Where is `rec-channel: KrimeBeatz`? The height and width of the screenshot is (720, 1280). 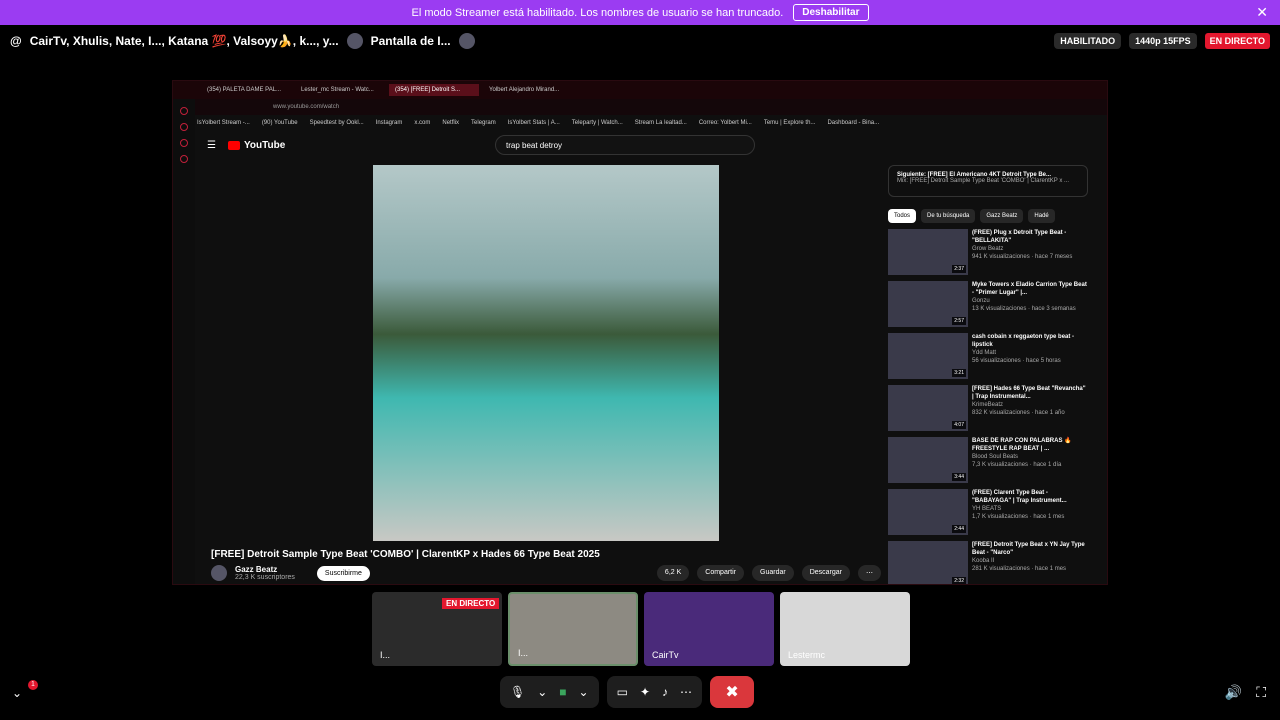 rec-channel: KrimeBeatz is located at coordinates (988, 405).